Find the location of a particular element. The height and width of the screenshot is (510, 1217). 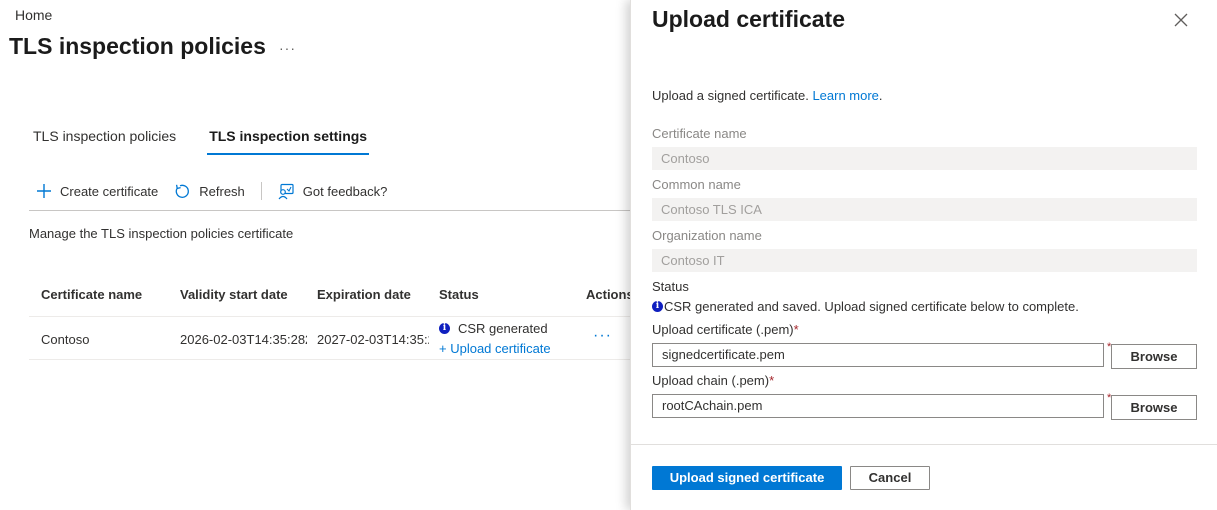

organization-name-label: Organization name is located at coordinates (707, 235).